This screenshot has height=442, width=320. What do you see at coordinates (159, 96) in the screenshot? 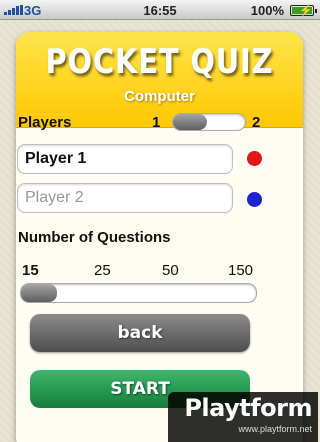
I see `mode-subtitle: Computer` at bounding box center [159, 96].